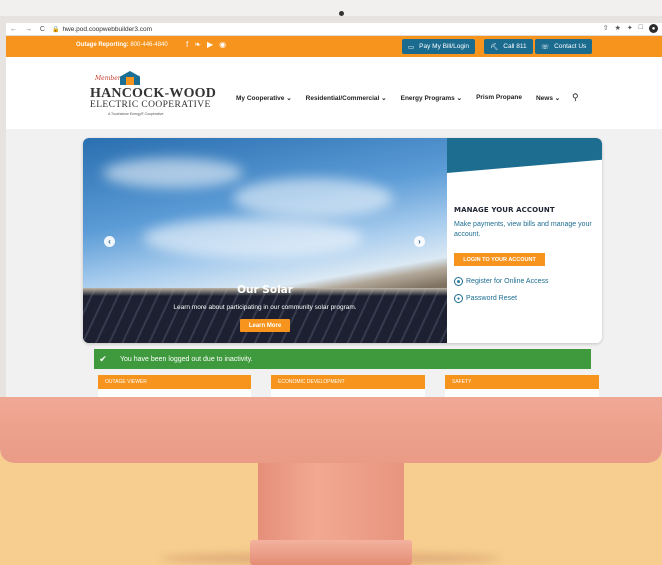 Image resolution: width=662 pixels, height=565 pixels. What do you see at coordinates (222, 44) in the screenshot?
I see `instagram-icon: ◉` at bounding box center [222, 44].